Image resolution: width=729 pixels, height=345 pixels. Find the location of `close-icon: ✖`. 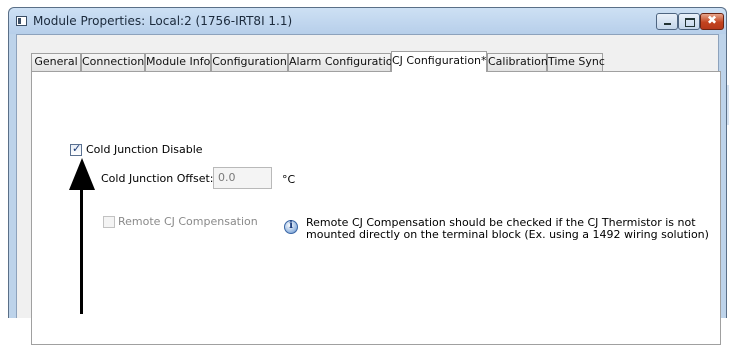

close-icon: ✖ is located at coordinates (712, 20).